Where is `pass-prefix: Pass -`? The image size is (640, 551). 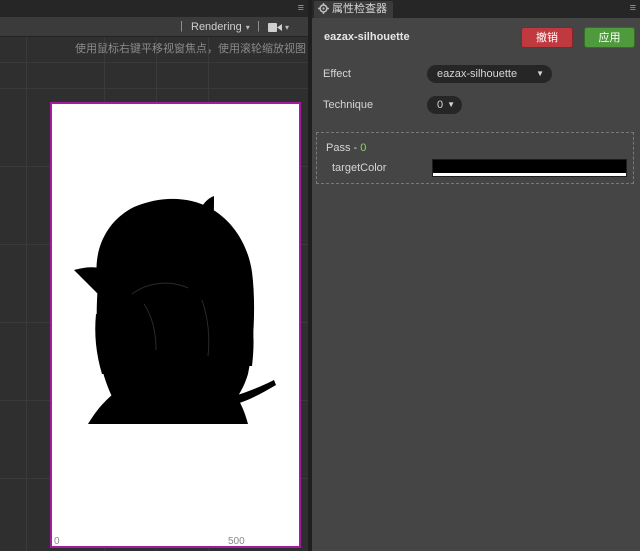
pass-prefix: Pass - is located at coordinates (343, 148).